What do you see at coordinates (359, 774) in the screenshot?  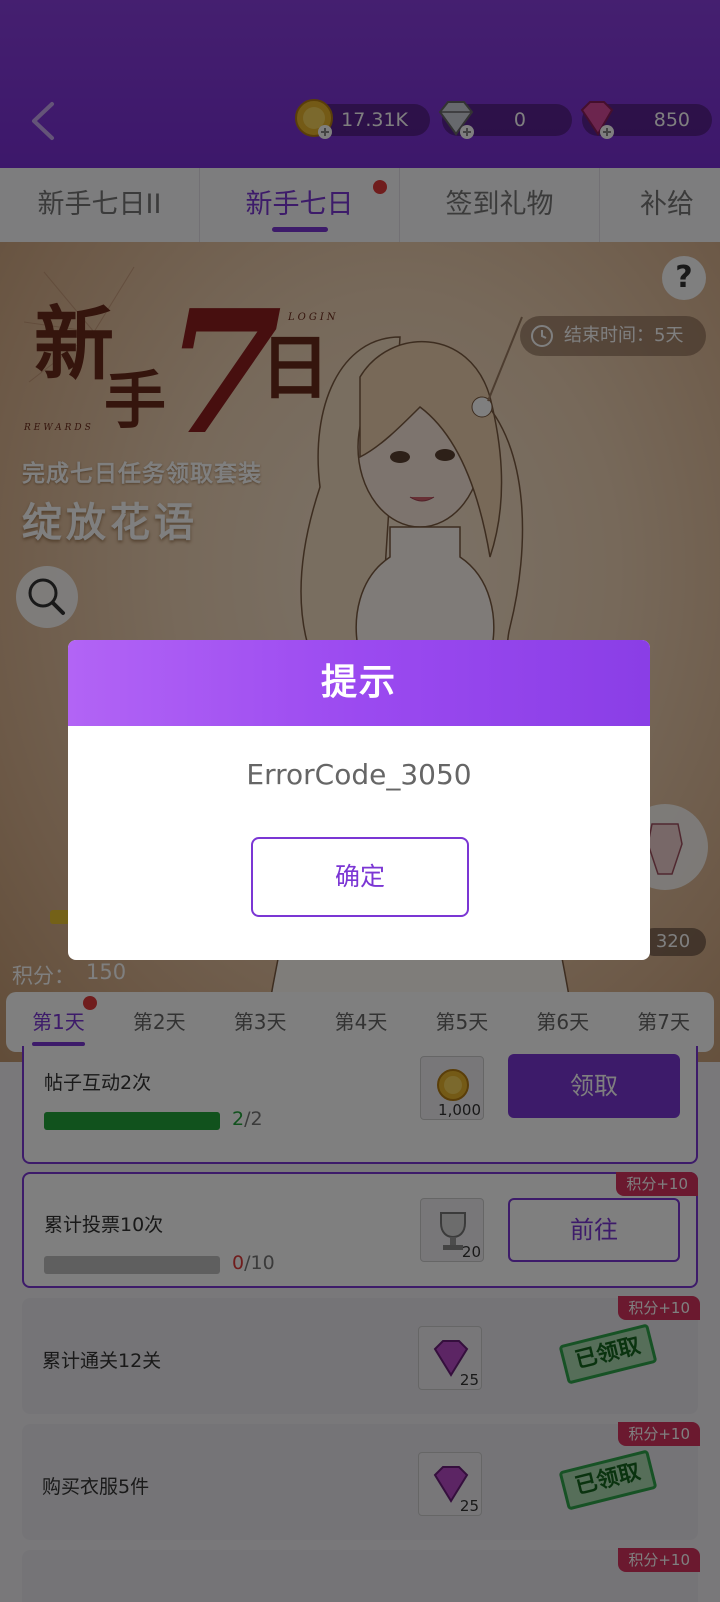 I see `dialog-message: ErrorCode_3050` at bounding box center [359, 774].